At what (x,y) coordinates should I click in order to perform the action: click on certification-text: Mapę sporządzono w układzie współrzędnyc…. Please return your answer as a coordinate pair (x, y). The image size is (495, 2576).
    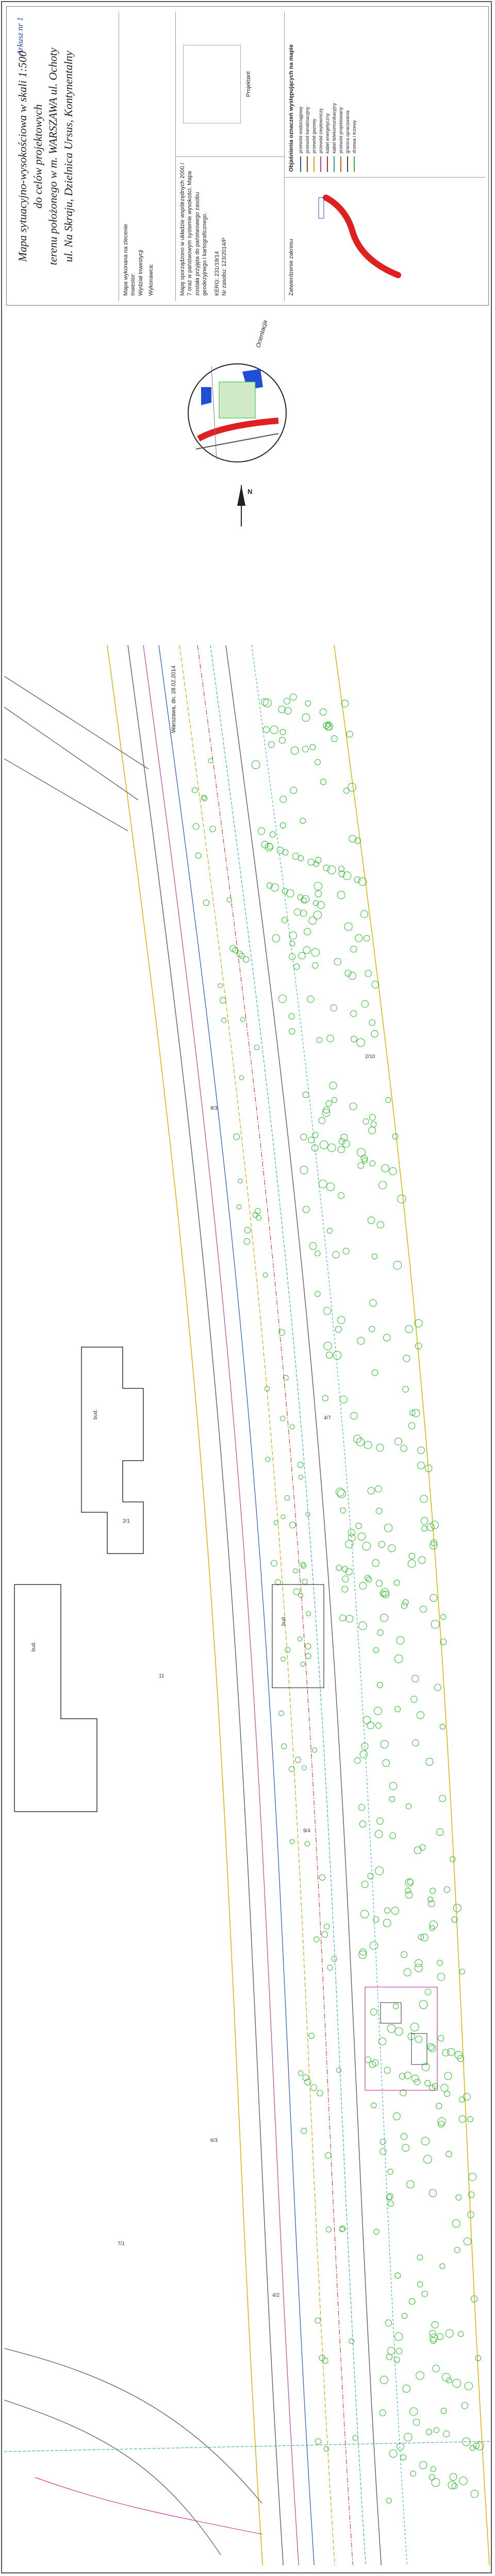
    Looking at the image, I should click on (194, 229).